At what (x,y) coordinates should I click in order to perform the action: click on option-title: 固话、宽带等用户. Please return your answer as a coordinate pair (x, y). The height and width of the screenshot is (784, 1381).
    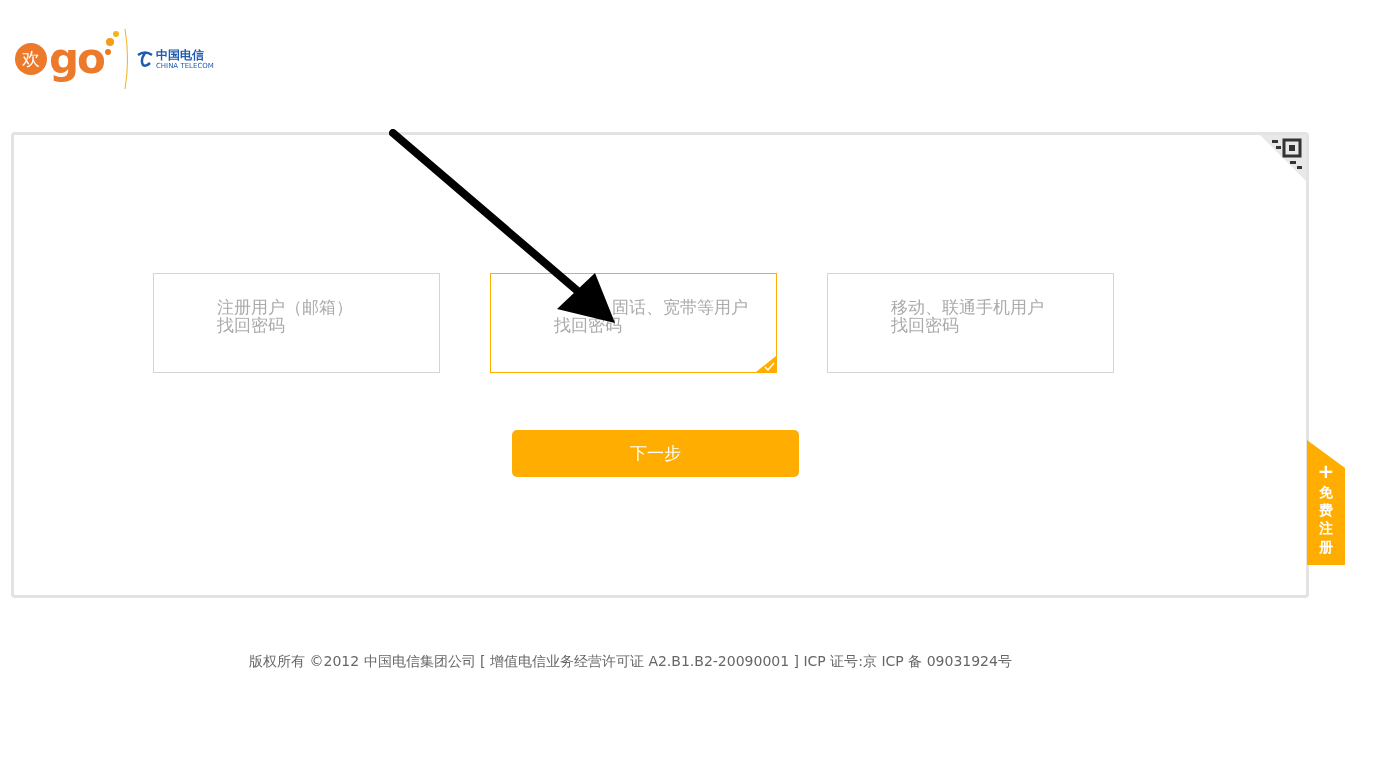
    Looking at the image, I should click on (679, 307).